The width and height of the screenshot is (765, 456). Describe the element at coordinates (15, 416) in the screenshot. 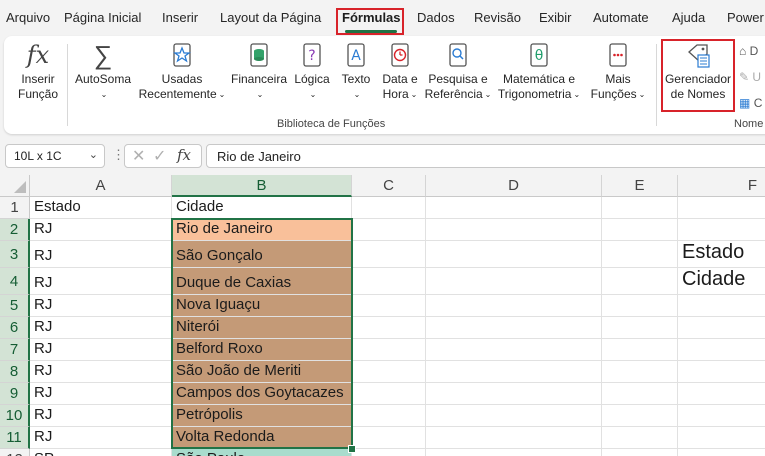

I see `row-header: 10` at that location.